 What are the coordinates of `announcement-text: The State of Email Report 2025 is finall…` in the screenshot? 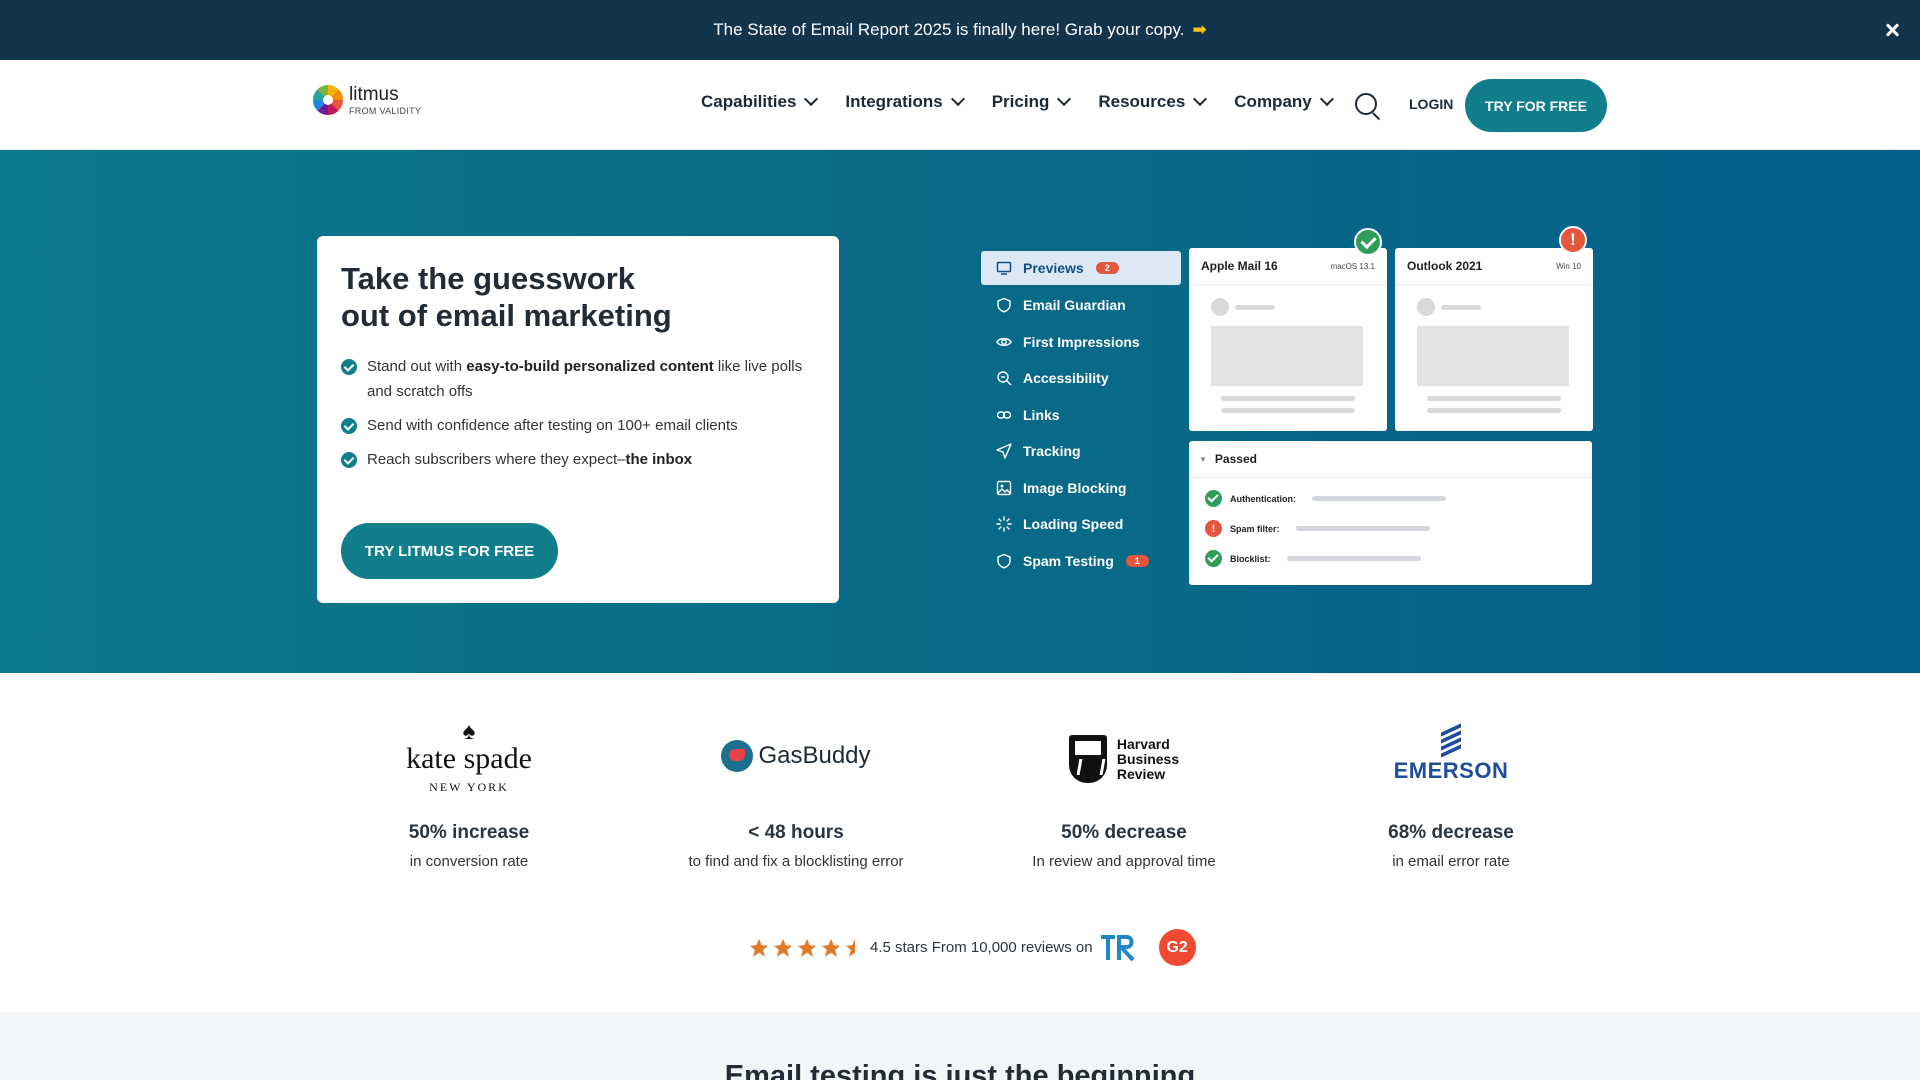 It's located at (948, 30).